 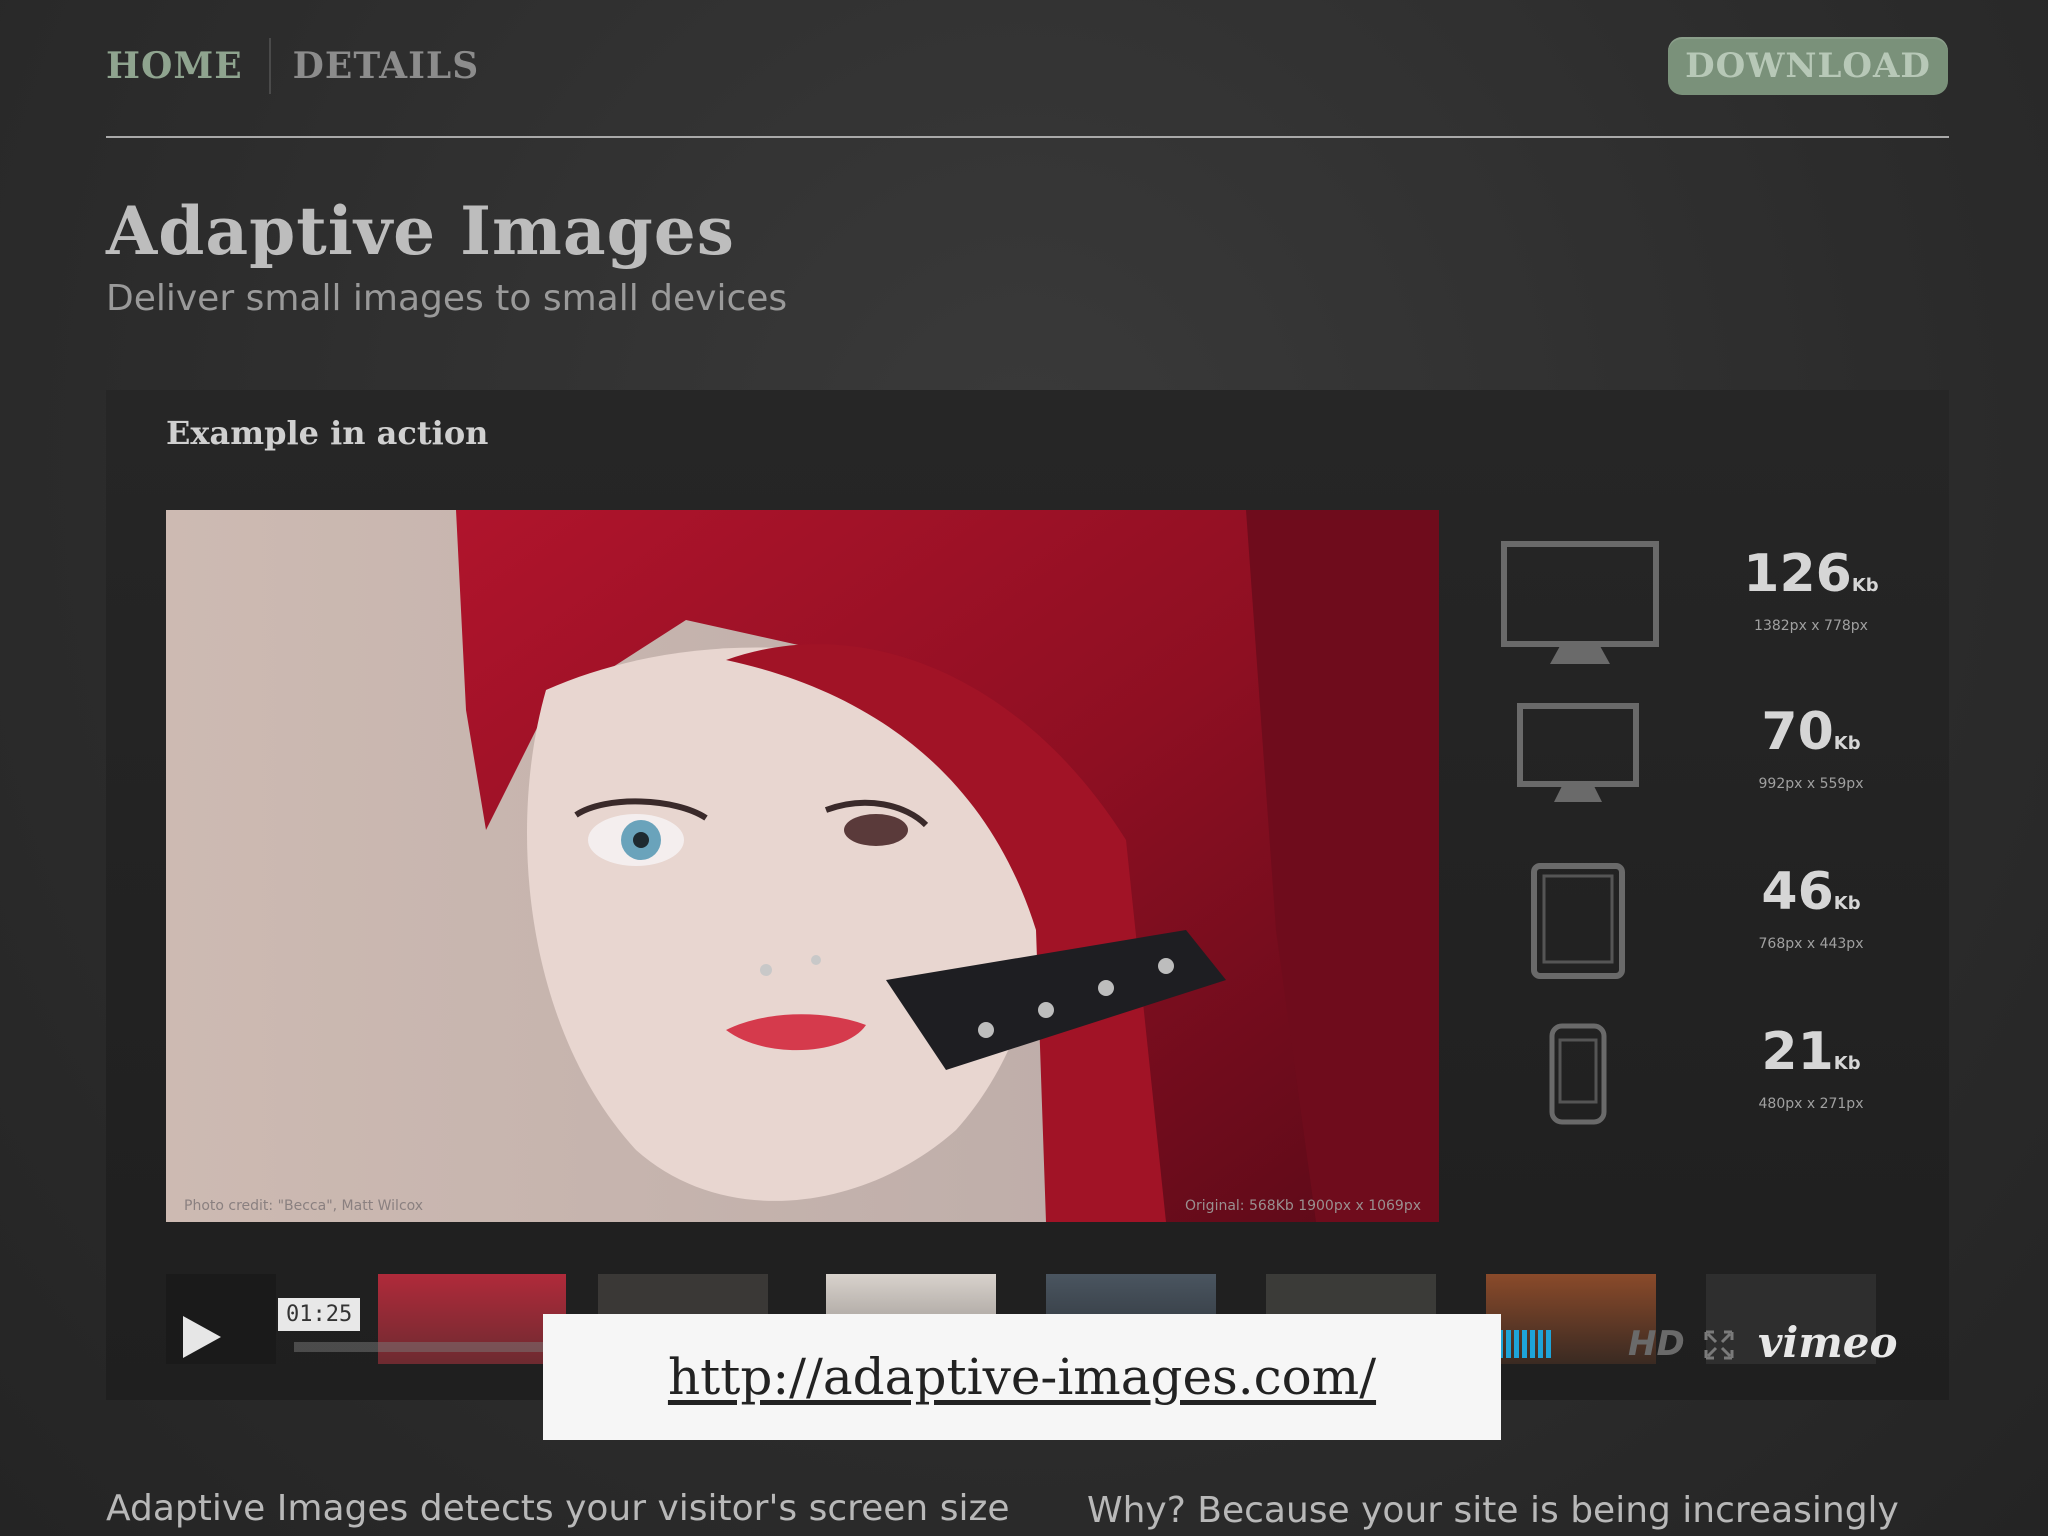 What do you see at coordinates (1580, 602) in the screenshot?
I see `desktop-large-icon` at bounding box center [1580, 602].